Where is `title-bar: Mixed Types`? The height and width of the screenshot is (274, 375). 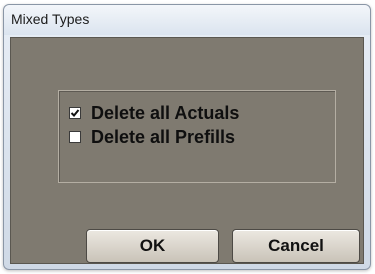 title-bar: Mixed Types is located at coordinates (187, 20).